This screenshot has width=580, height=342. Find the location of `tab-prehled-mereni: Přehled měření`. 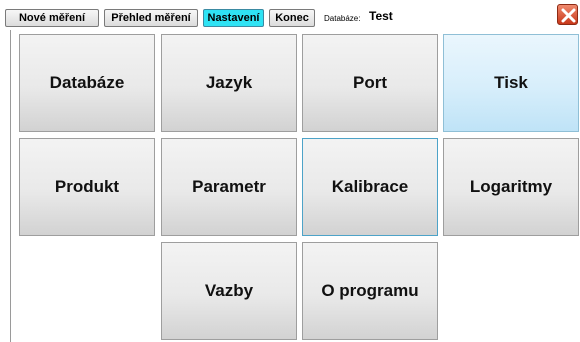

tab-prehled-mereni: Přehled měření is located at coordinates (151, 18).